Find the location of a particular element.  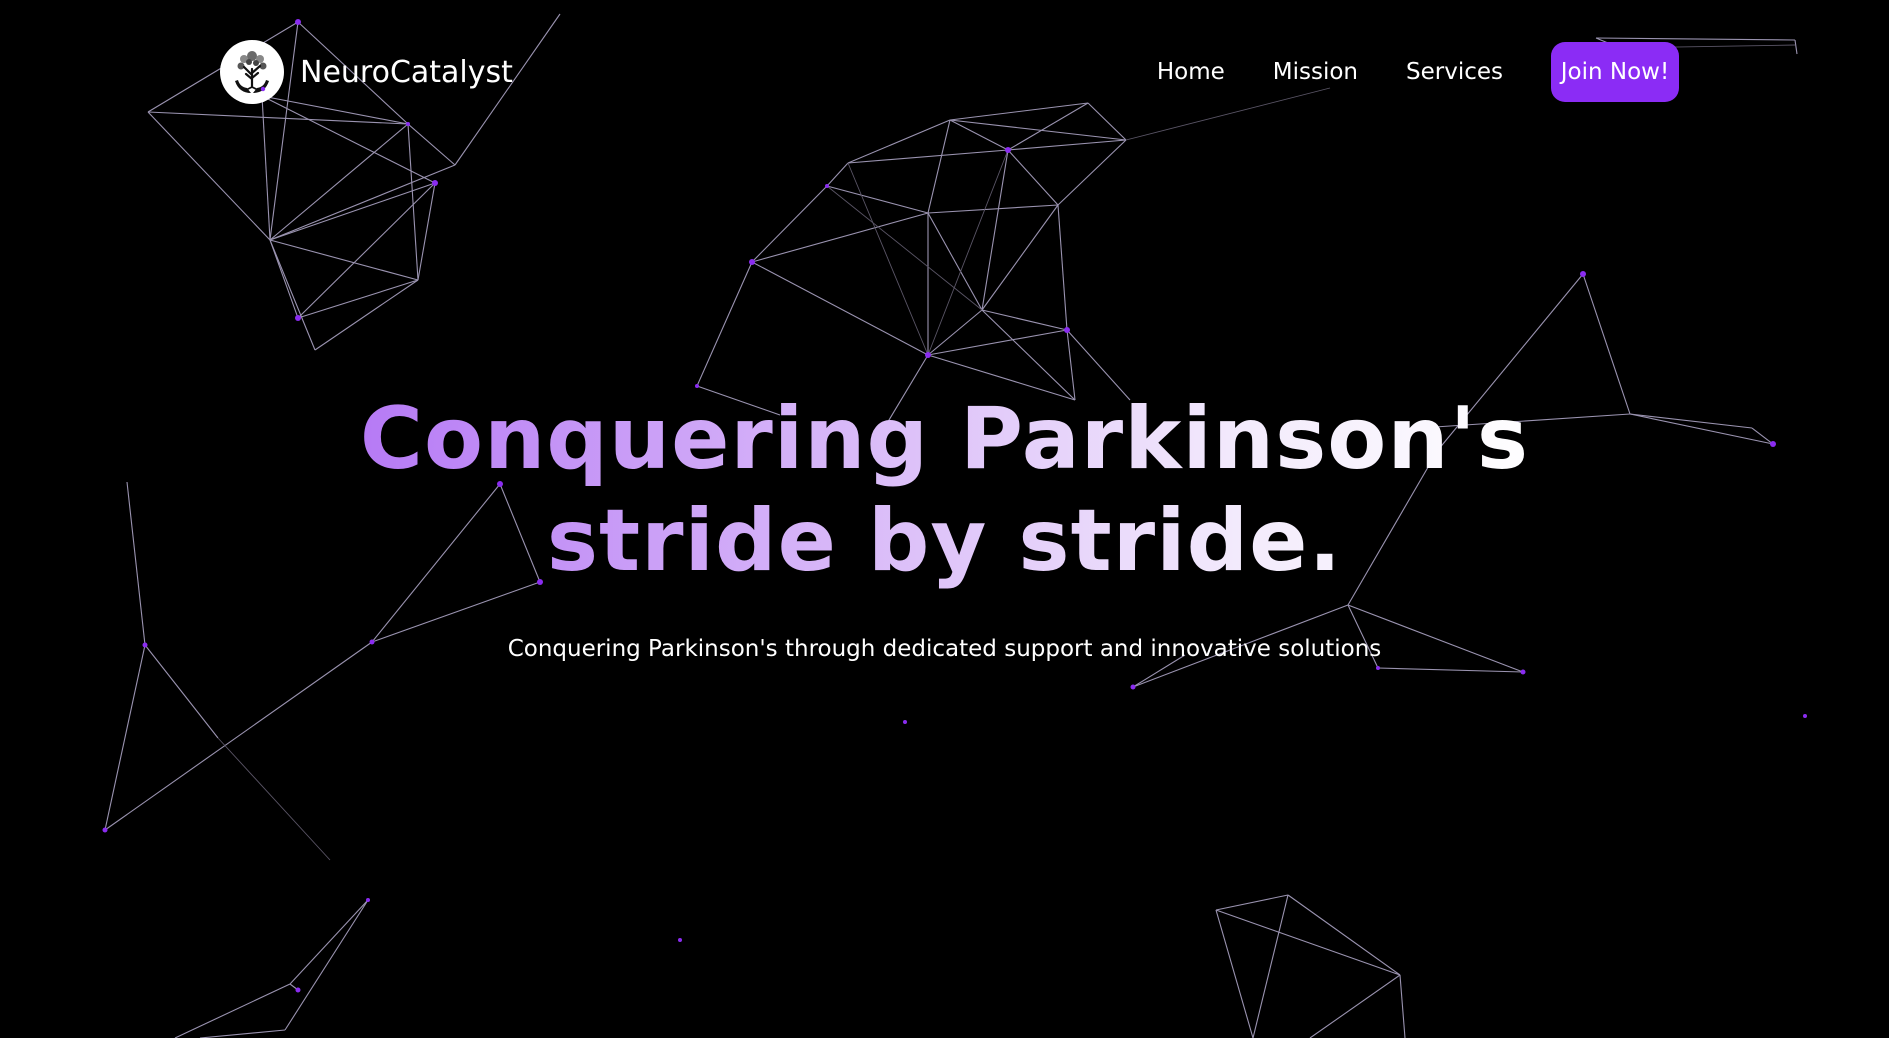

nav-services-link: Services is located at coordinates (1454, 72).